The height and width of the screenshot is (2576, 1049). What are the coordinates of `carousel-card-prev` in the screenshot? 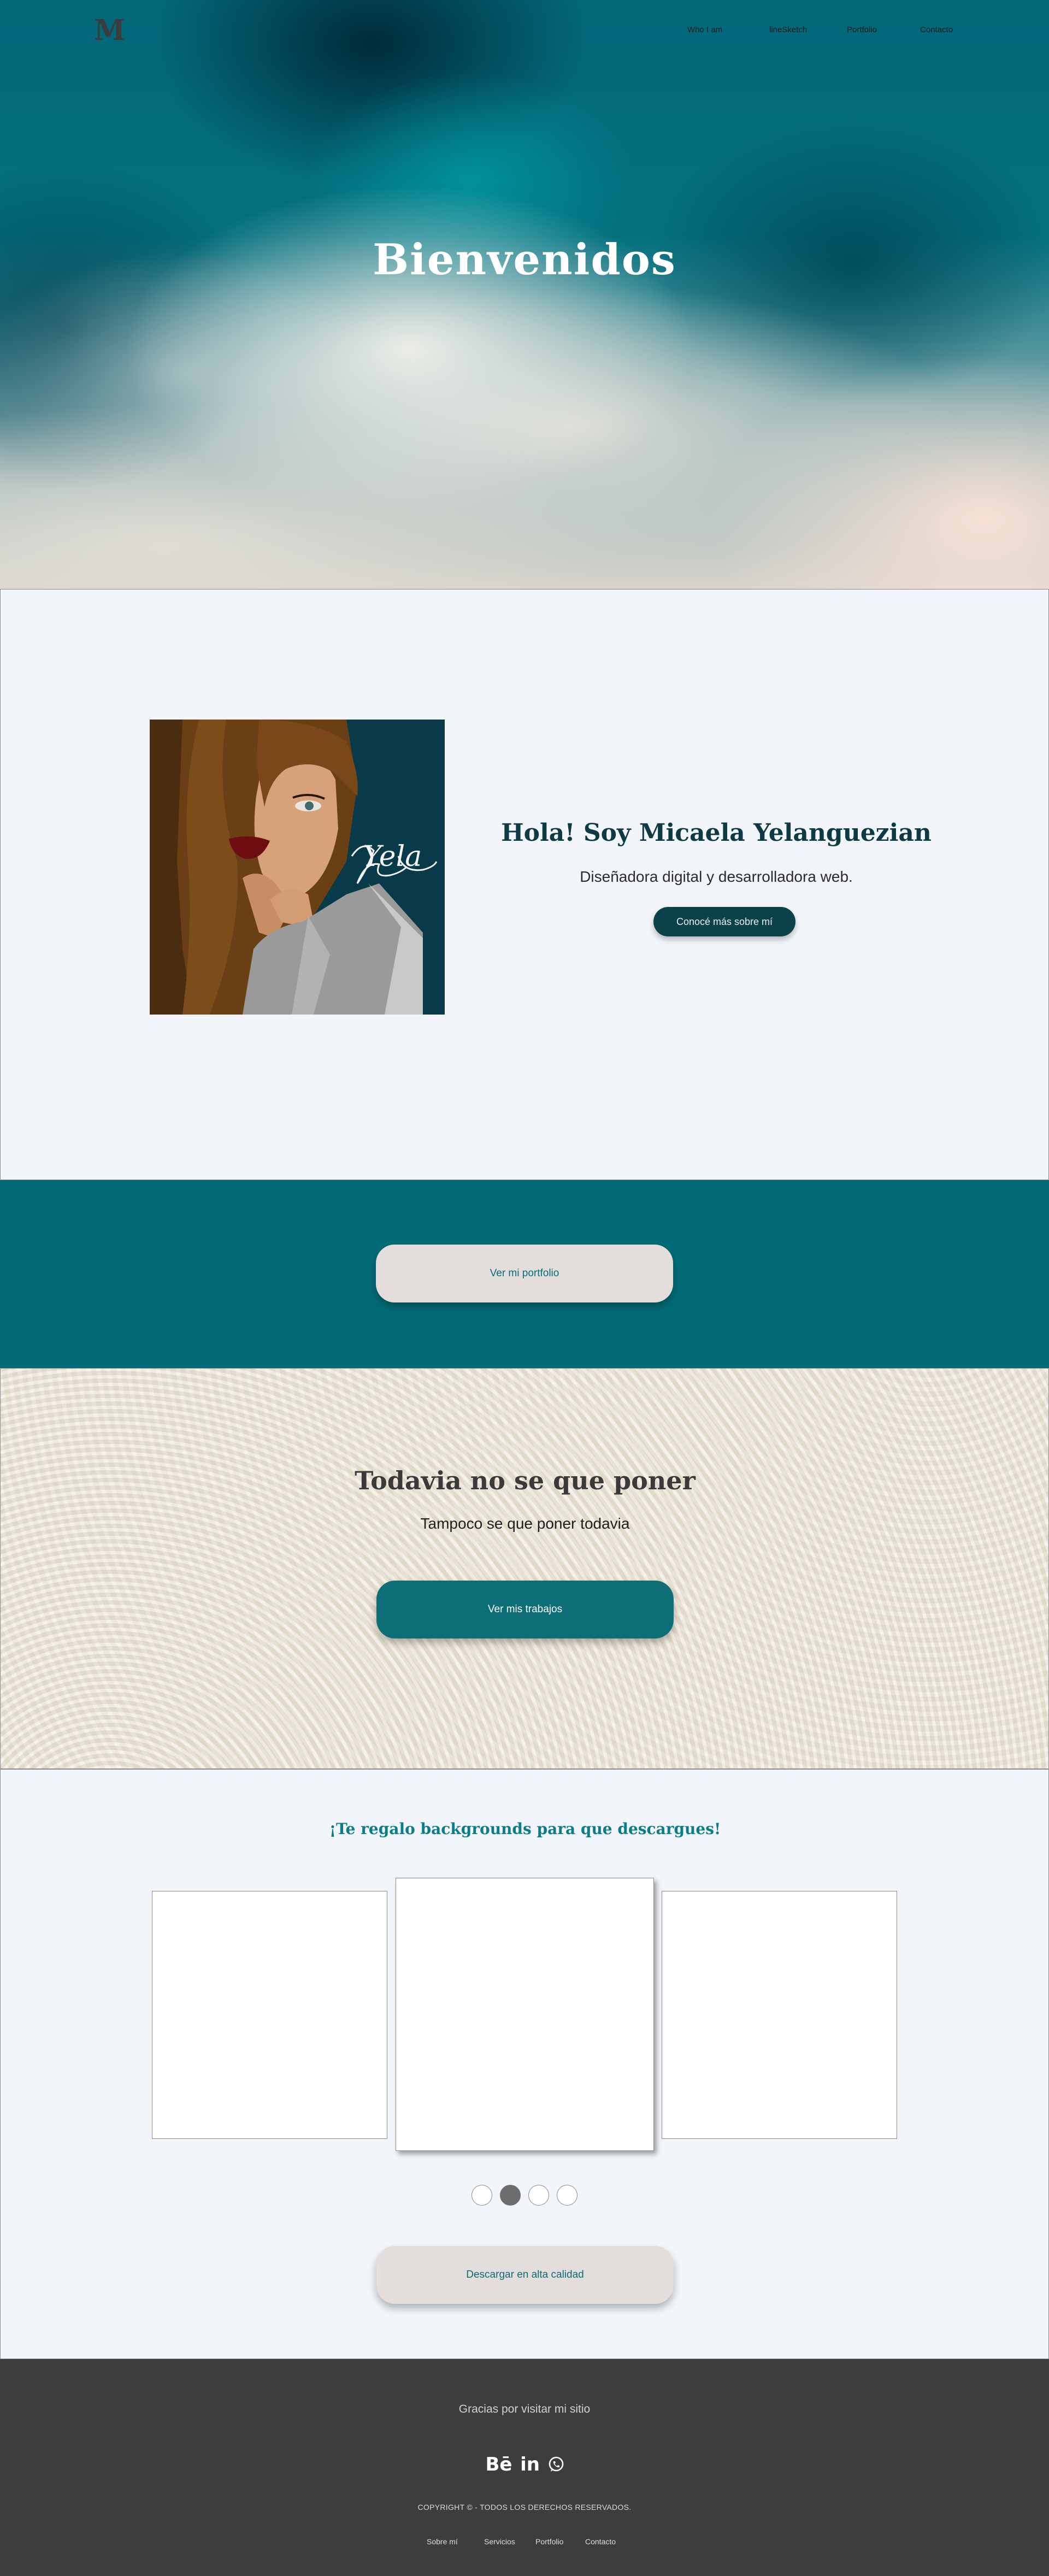 It's located at (269, 2015).